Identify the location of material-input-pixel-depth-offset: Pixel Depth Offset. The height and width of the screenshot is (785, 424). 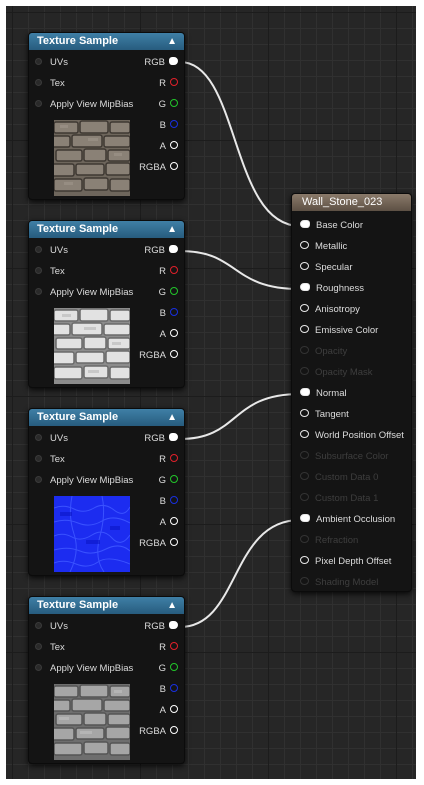
(345, 562).